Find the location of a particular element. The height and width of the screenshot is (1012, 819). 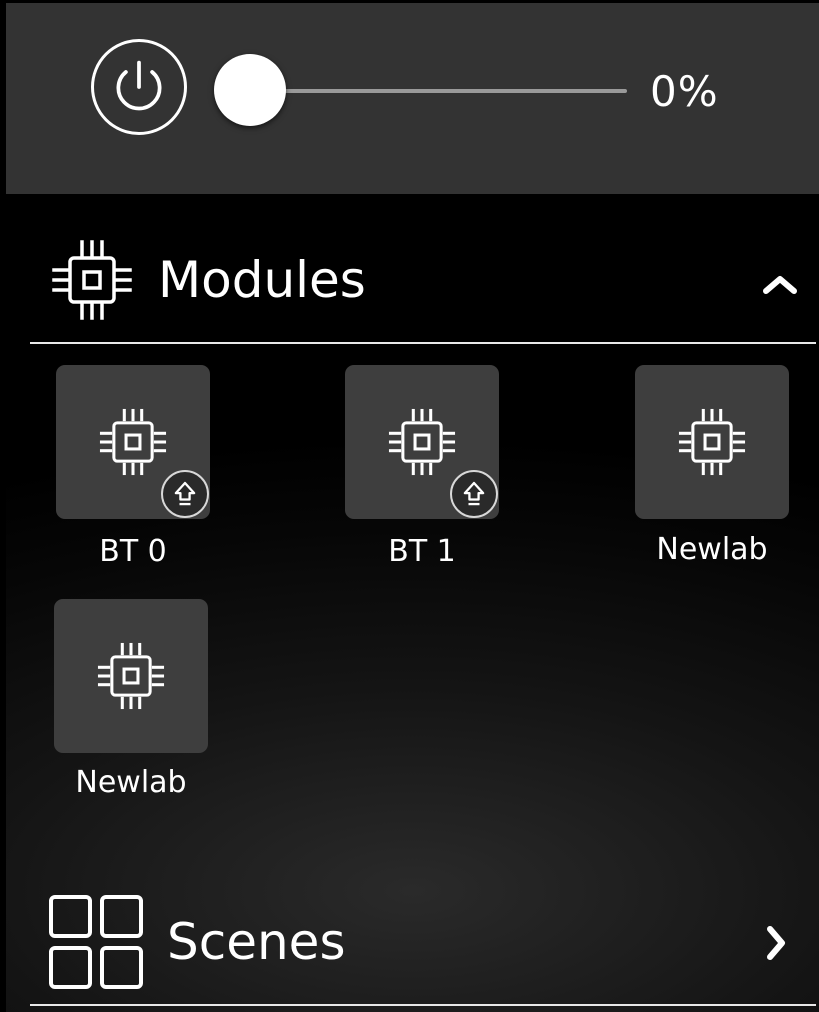

brightness-slider-track is located at coordinates (438, 91).